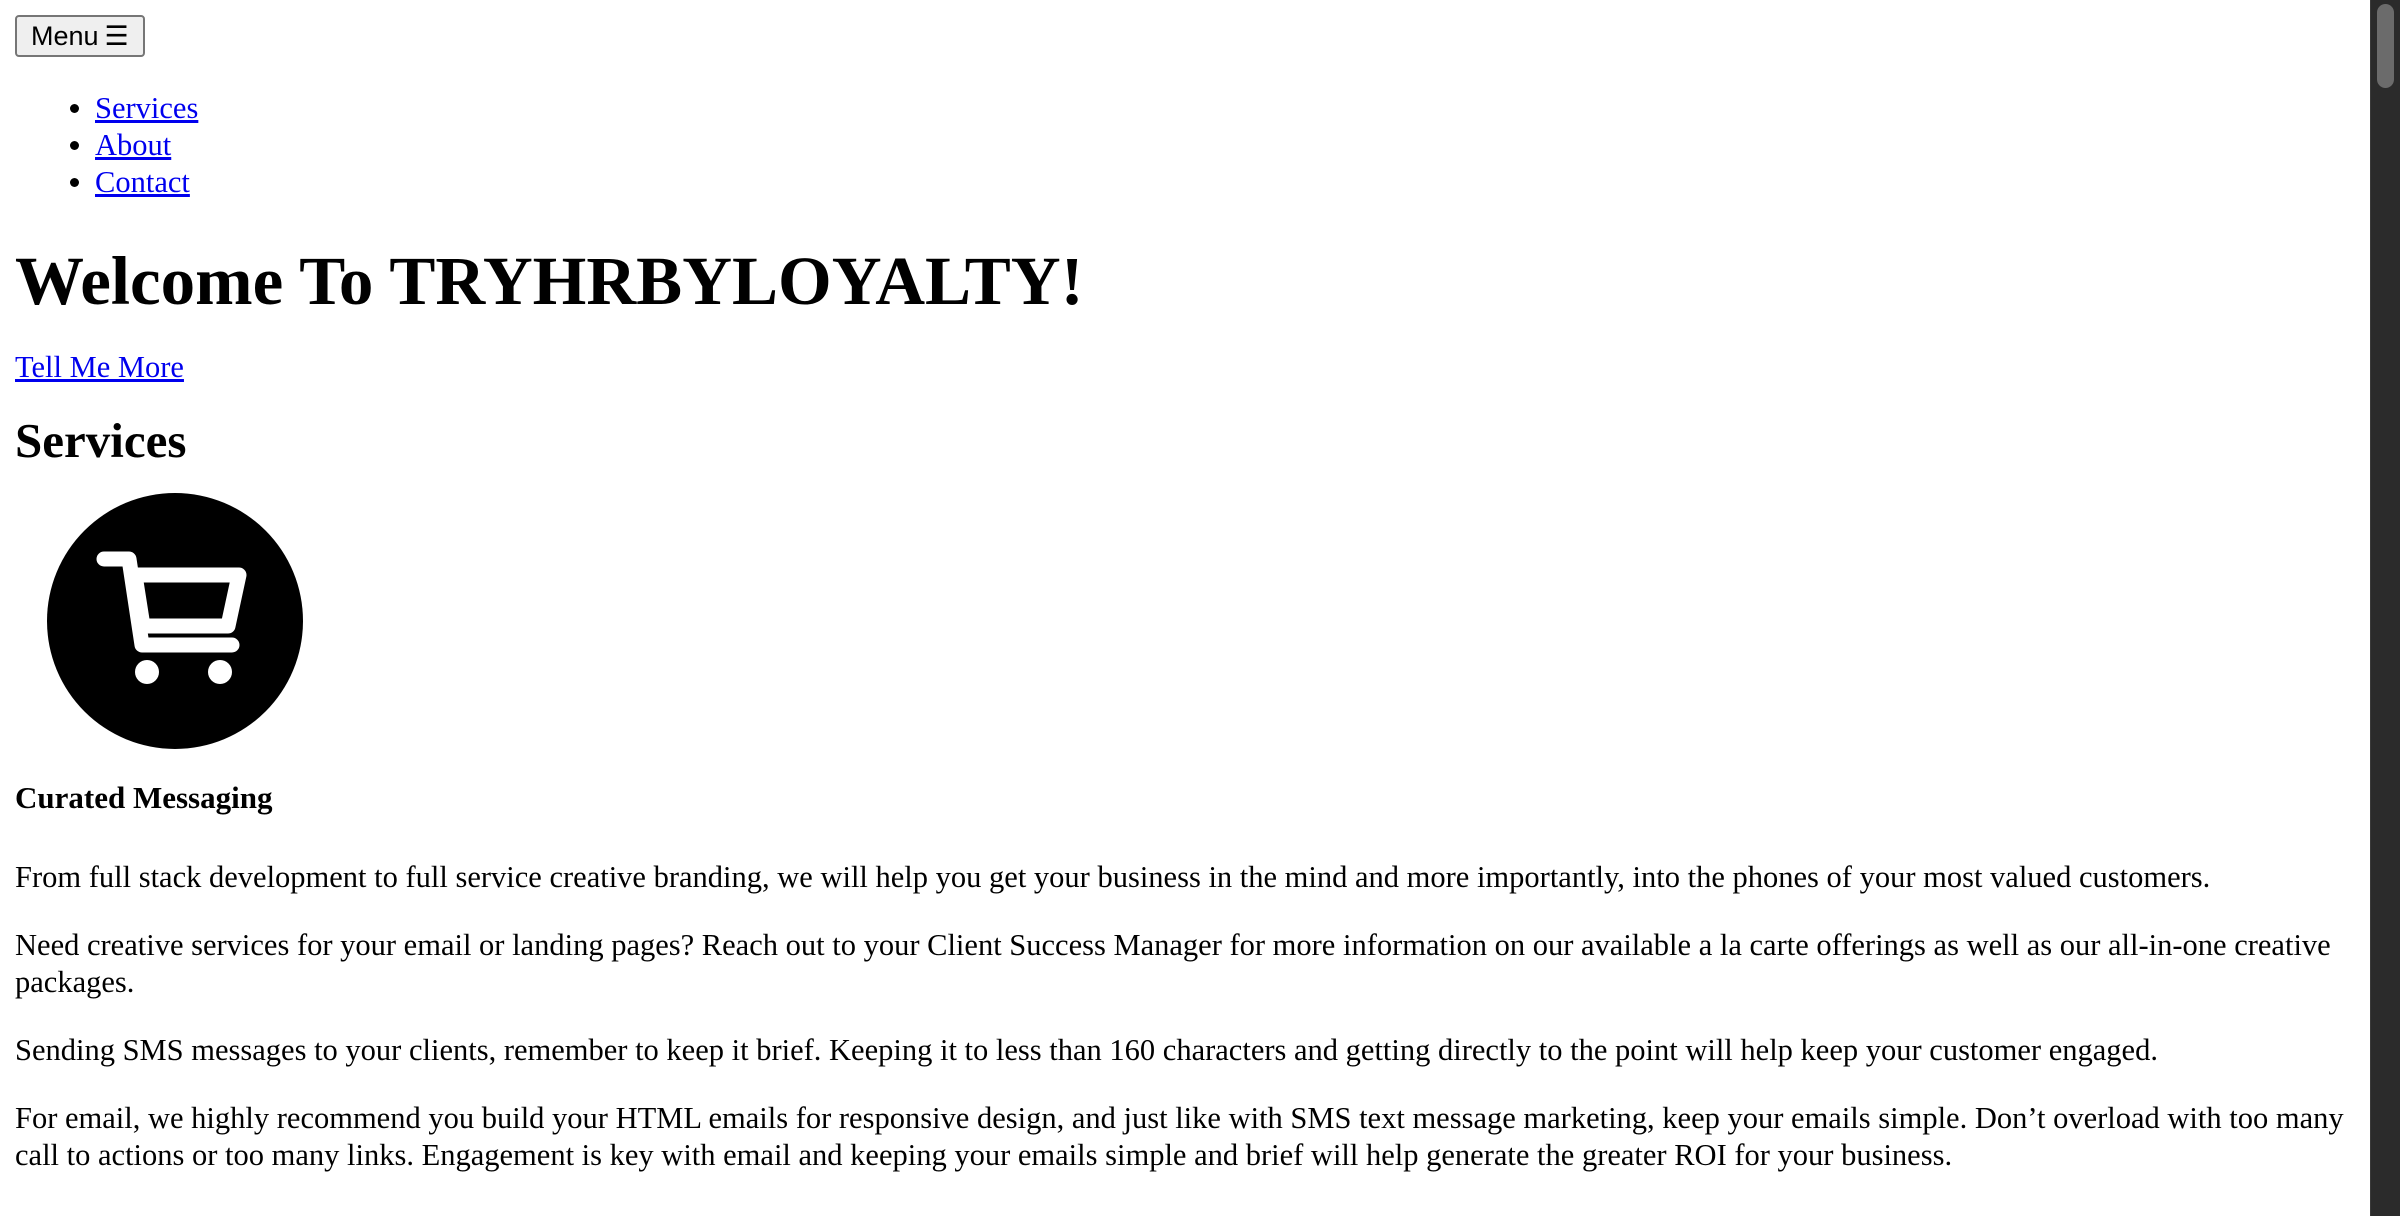 The image size is (2400, 1216). I want to click on hamburger-icon: ☰, so click(116, 35).